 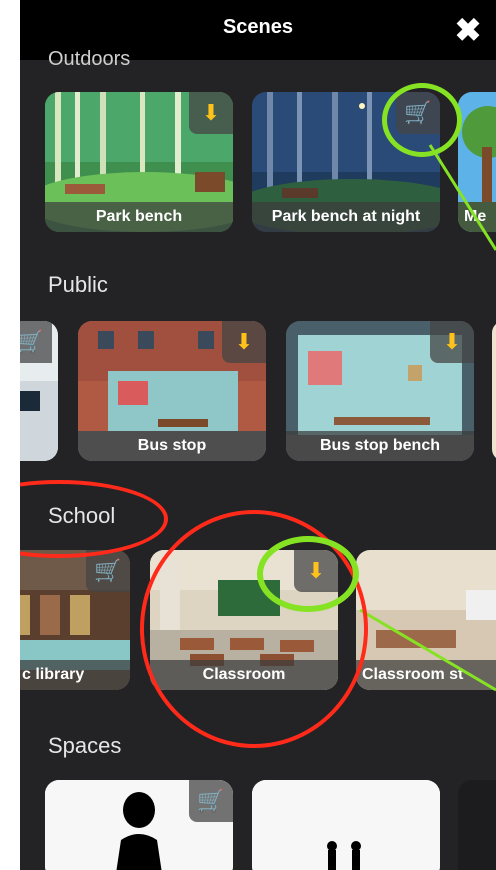 I want to click on section-public-heading: Public, so click(x=78, y=284).